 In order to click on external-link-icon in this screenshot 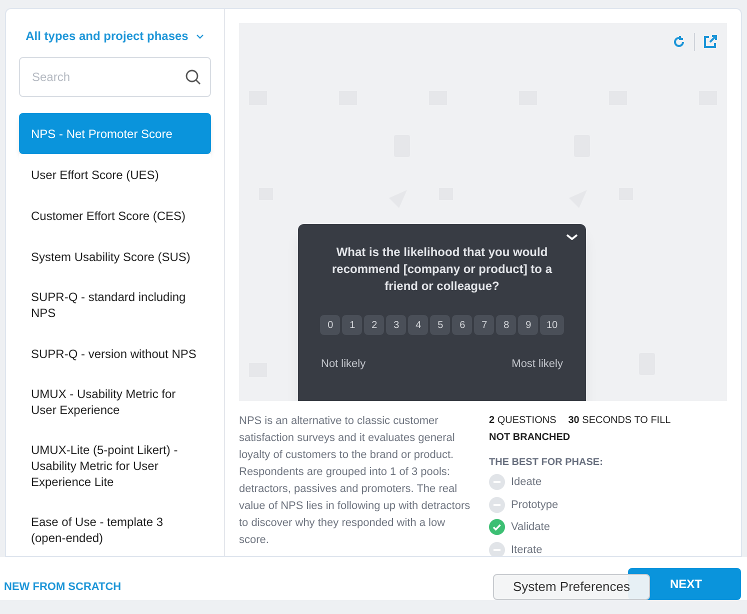, I will do `click(710, 42)`.